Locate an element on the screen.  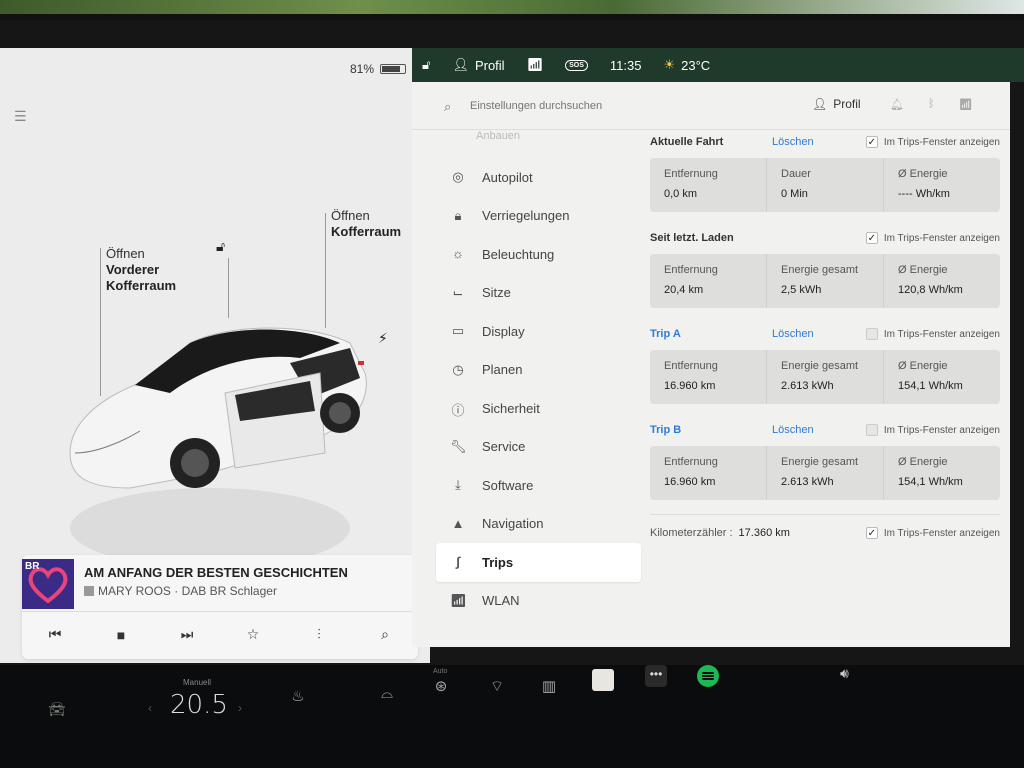
car-icon: 🚘︎ is located at coordinates (57, 709).